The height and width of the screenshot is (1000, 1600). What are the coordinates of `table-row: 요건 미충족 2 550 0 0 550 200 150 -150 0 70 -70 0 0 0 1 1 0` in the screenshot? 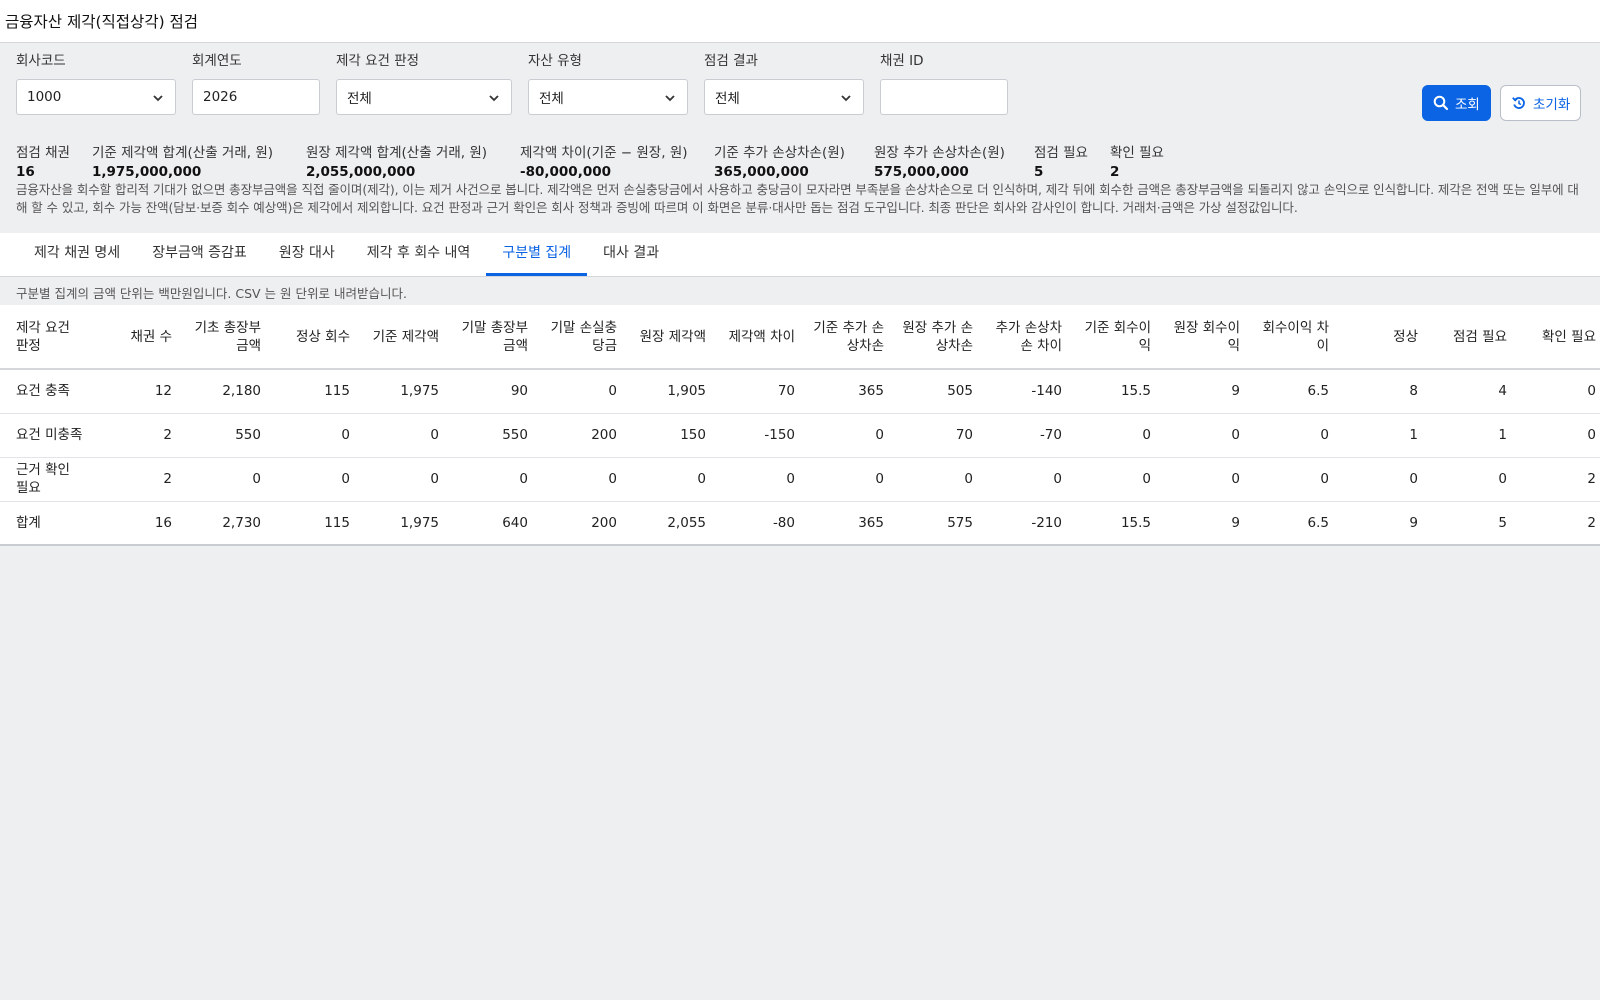 It's located at (800, 435).